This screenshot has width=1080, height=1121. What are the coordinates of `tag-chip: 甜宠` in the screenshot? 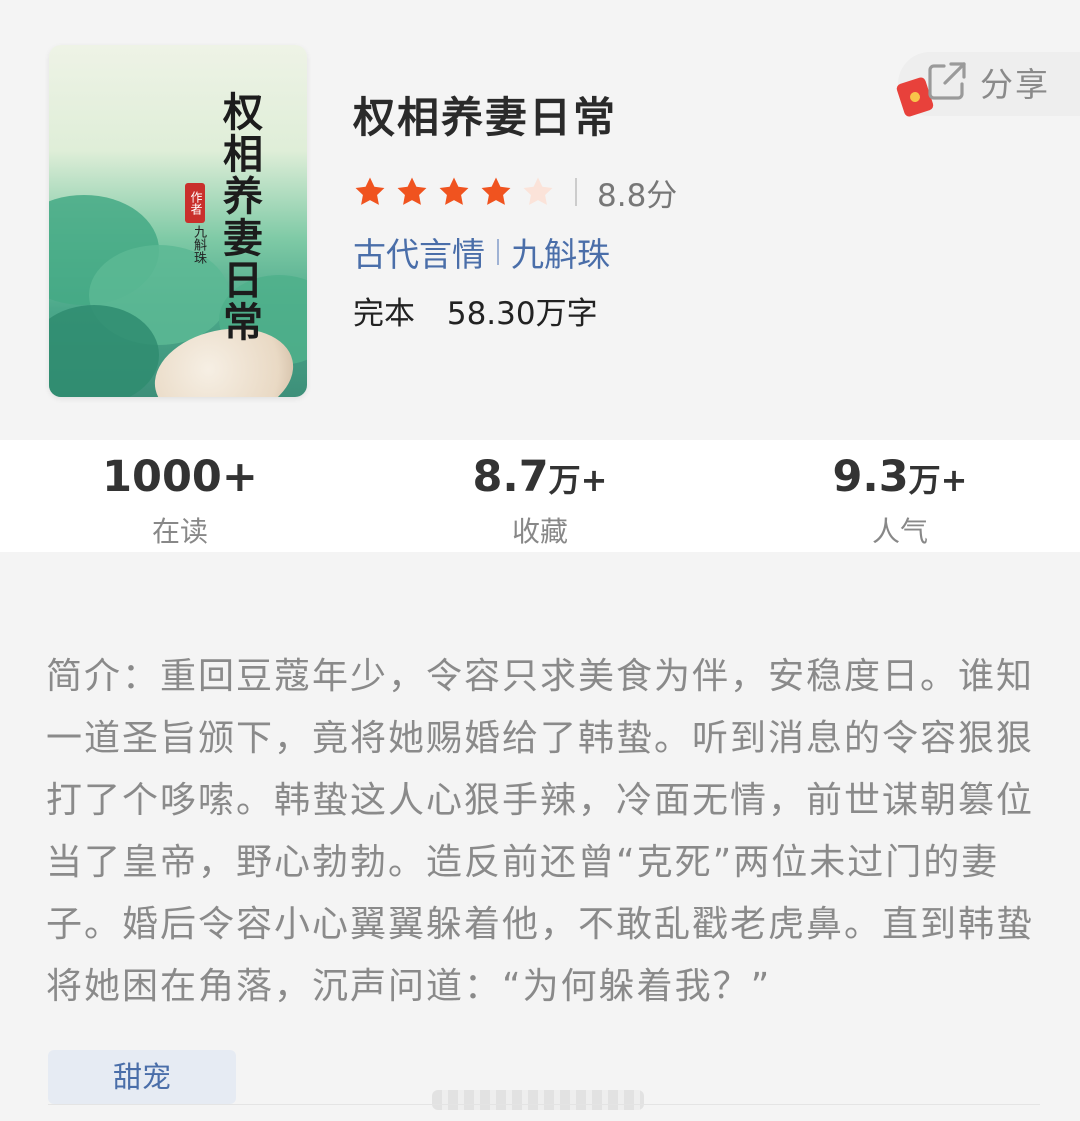 It's located at (142, 1077).